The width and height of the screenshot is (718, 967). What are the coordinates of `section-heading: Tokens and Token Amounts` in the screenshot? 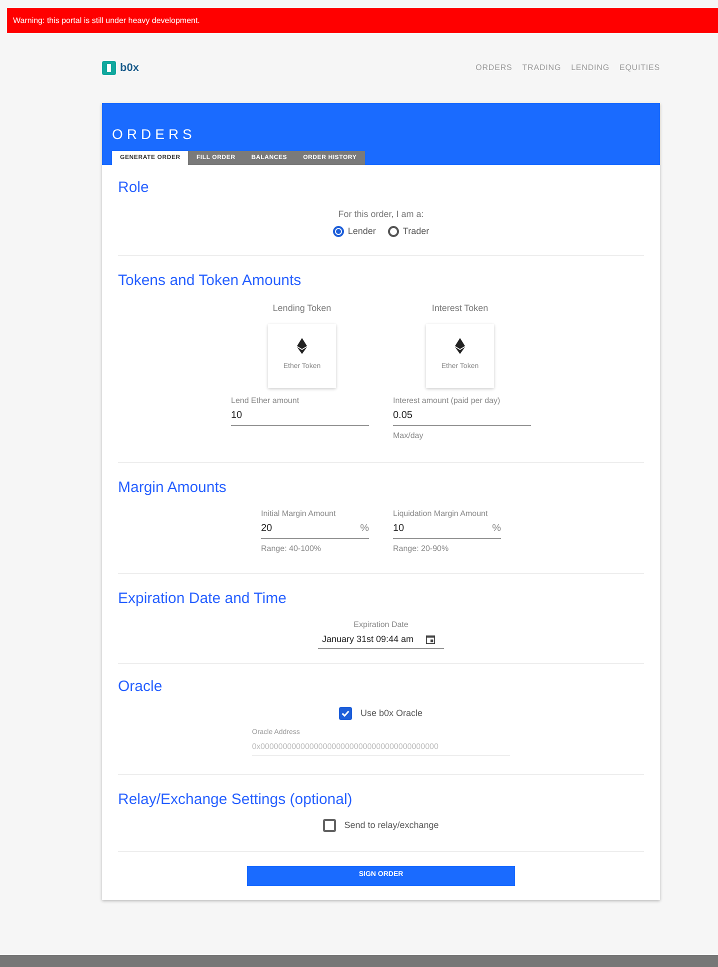 It's located at (210, 280).